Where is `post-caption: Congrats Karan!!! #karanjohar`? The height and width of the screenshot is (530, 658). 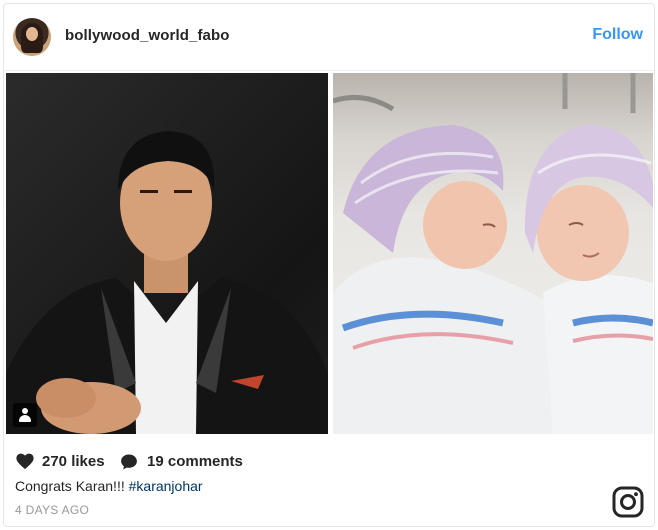 post-caption: Congrats Karan!!! #karanjohar is located at coordinates (109, 486).